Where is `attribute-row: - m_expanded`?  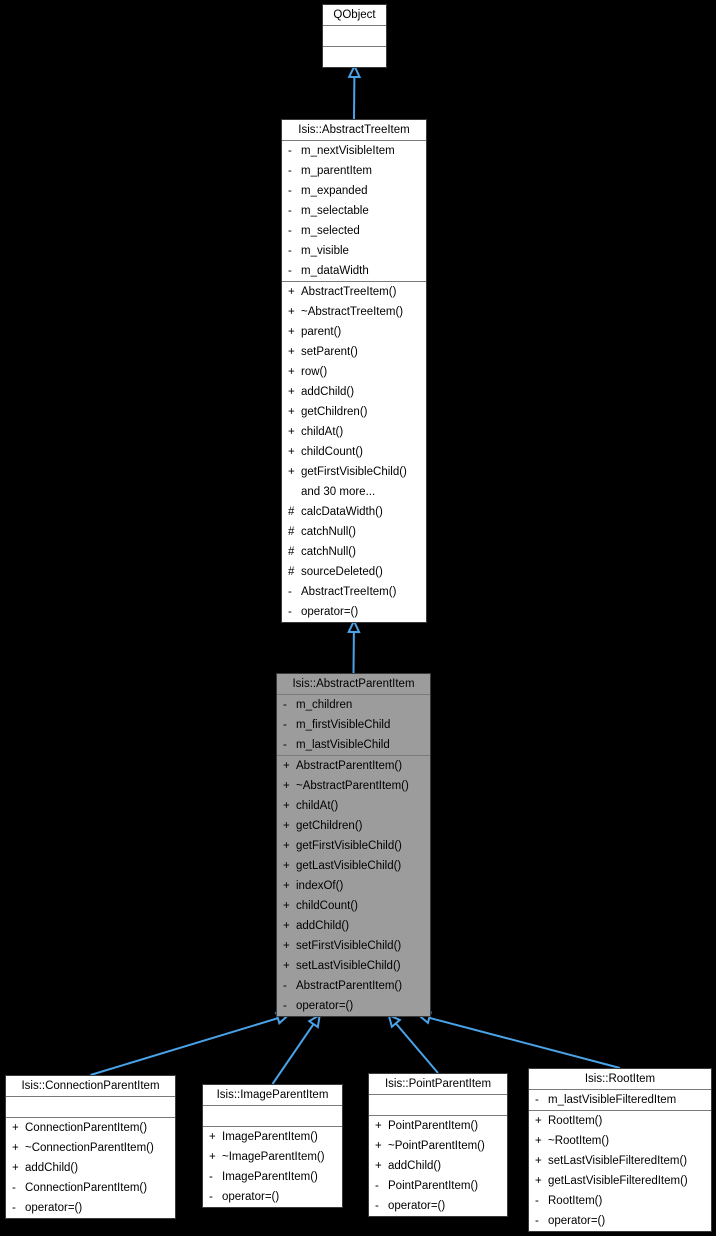
attribute-row: - m_expanded is located at coordinates (354, 191).